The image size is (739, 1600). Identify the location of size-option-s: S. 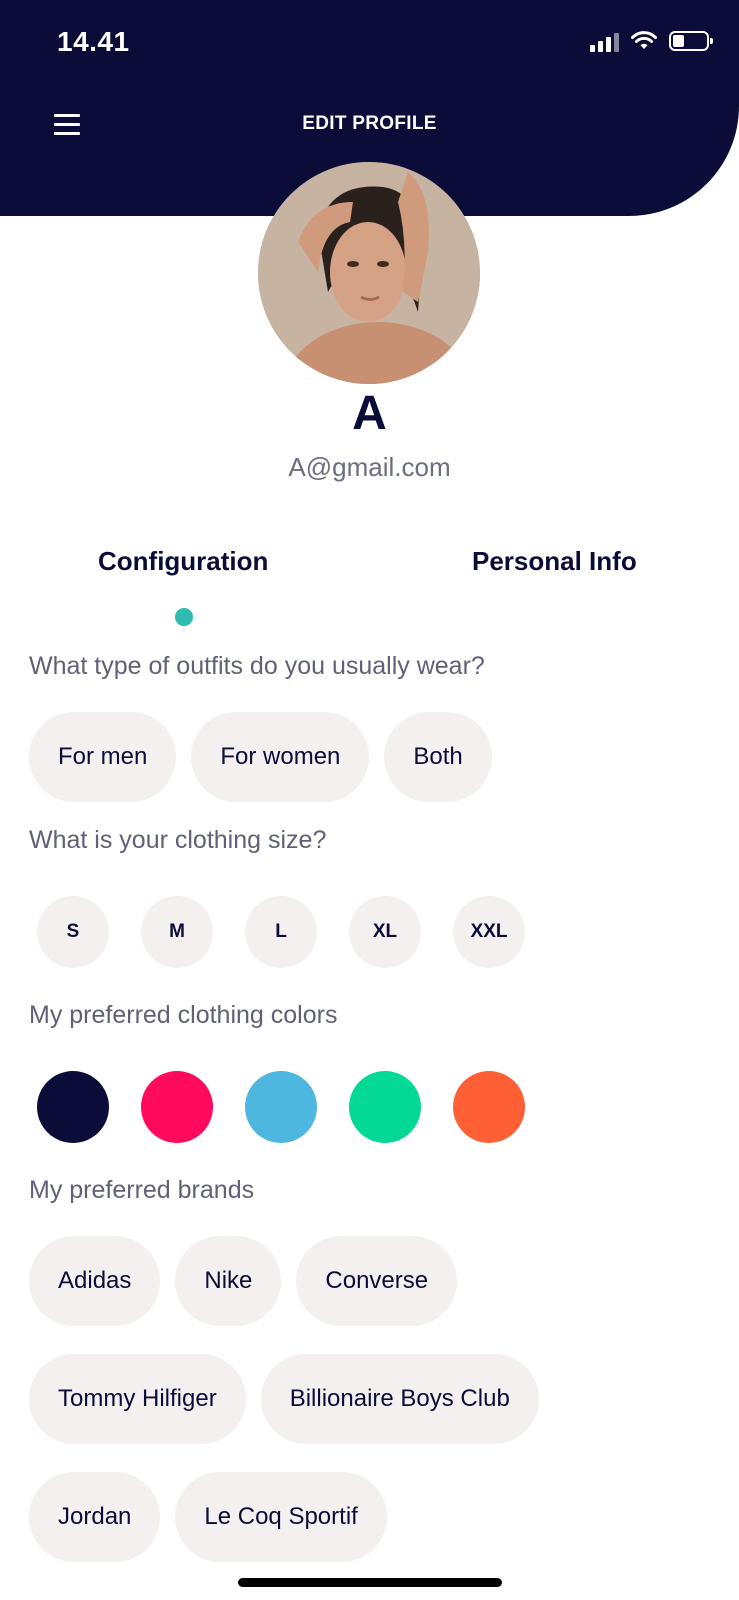
(73, 932).